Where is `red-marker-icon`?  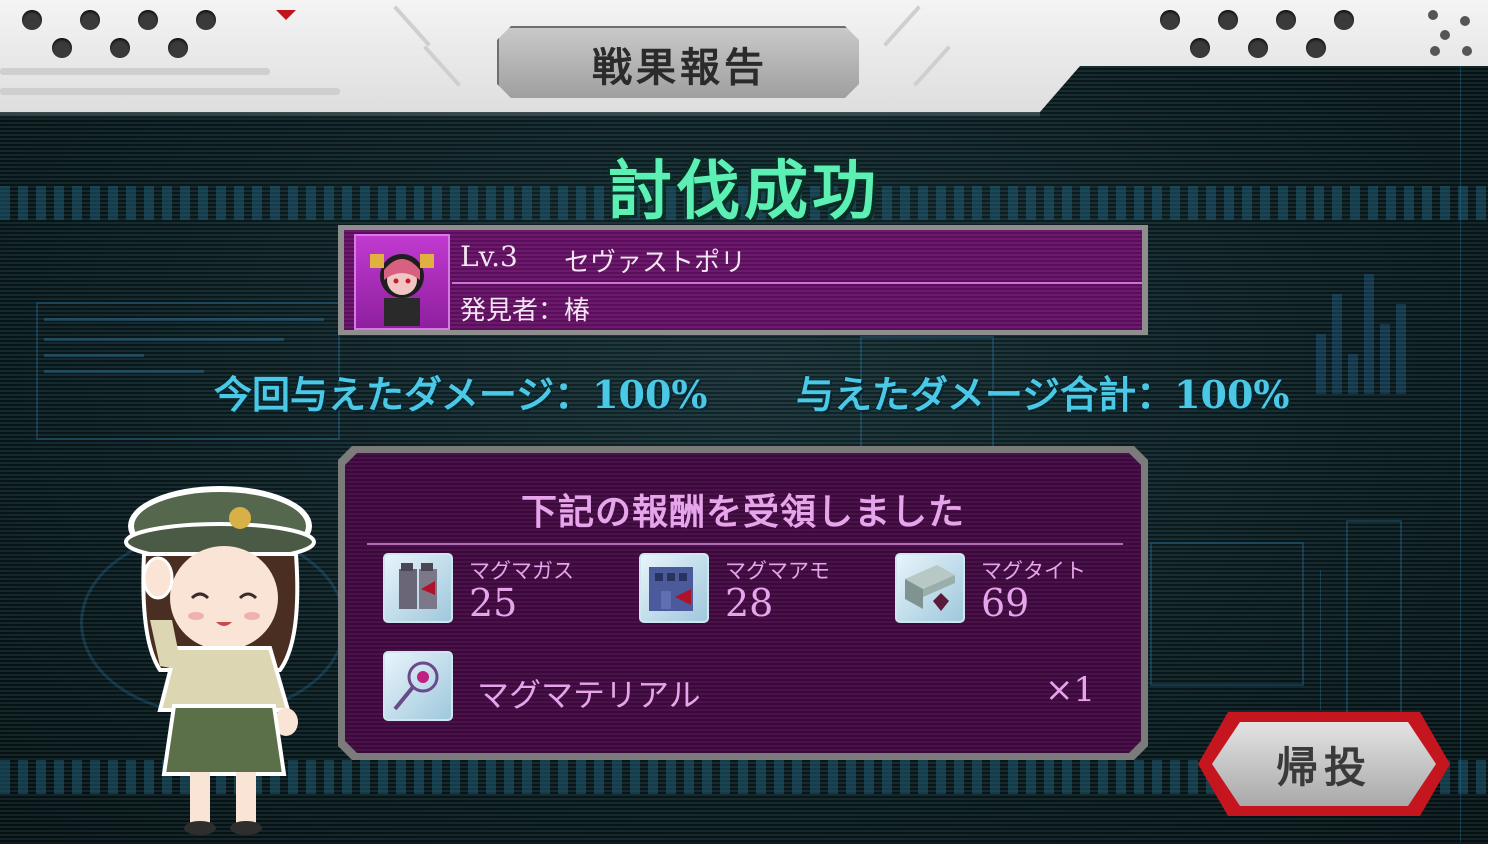 red-marker-icon is located at coordinates (286, 15).